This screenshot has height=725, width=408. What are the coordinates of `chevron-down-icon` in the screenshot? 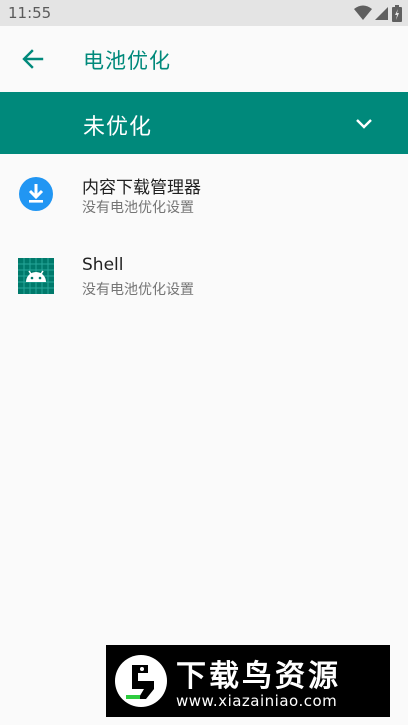 It's located at (364, 124).